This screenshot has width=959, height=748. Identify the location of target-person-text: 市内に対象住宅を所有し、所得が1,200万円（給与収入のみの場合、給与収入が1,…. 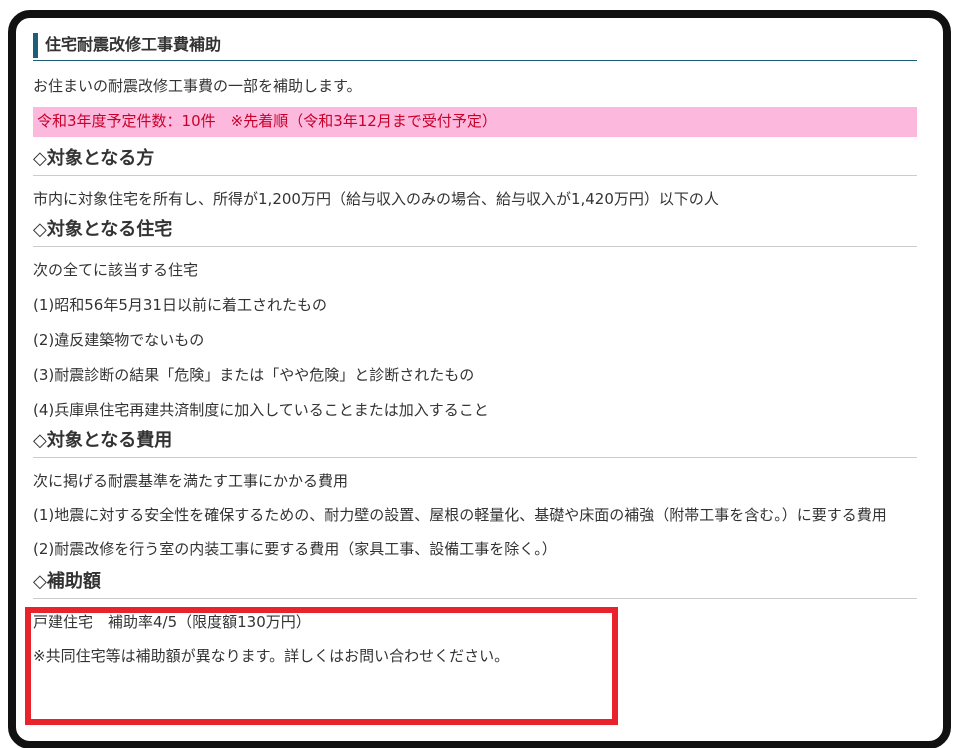
(376, 199).